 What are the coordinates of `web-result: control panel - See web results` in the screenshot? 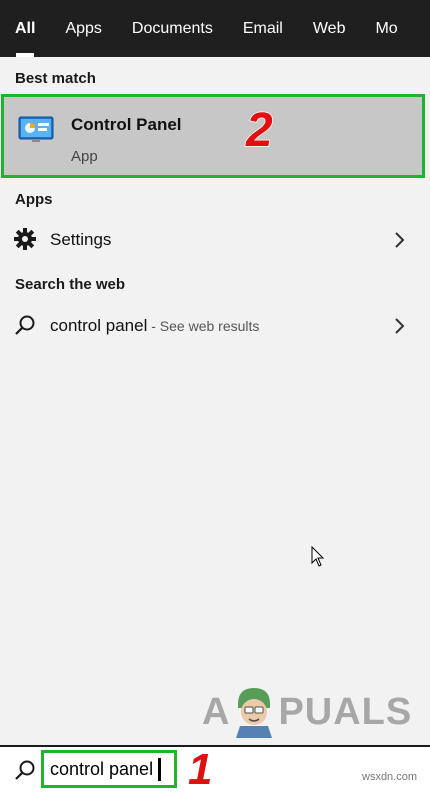 It's located at (215, 326).